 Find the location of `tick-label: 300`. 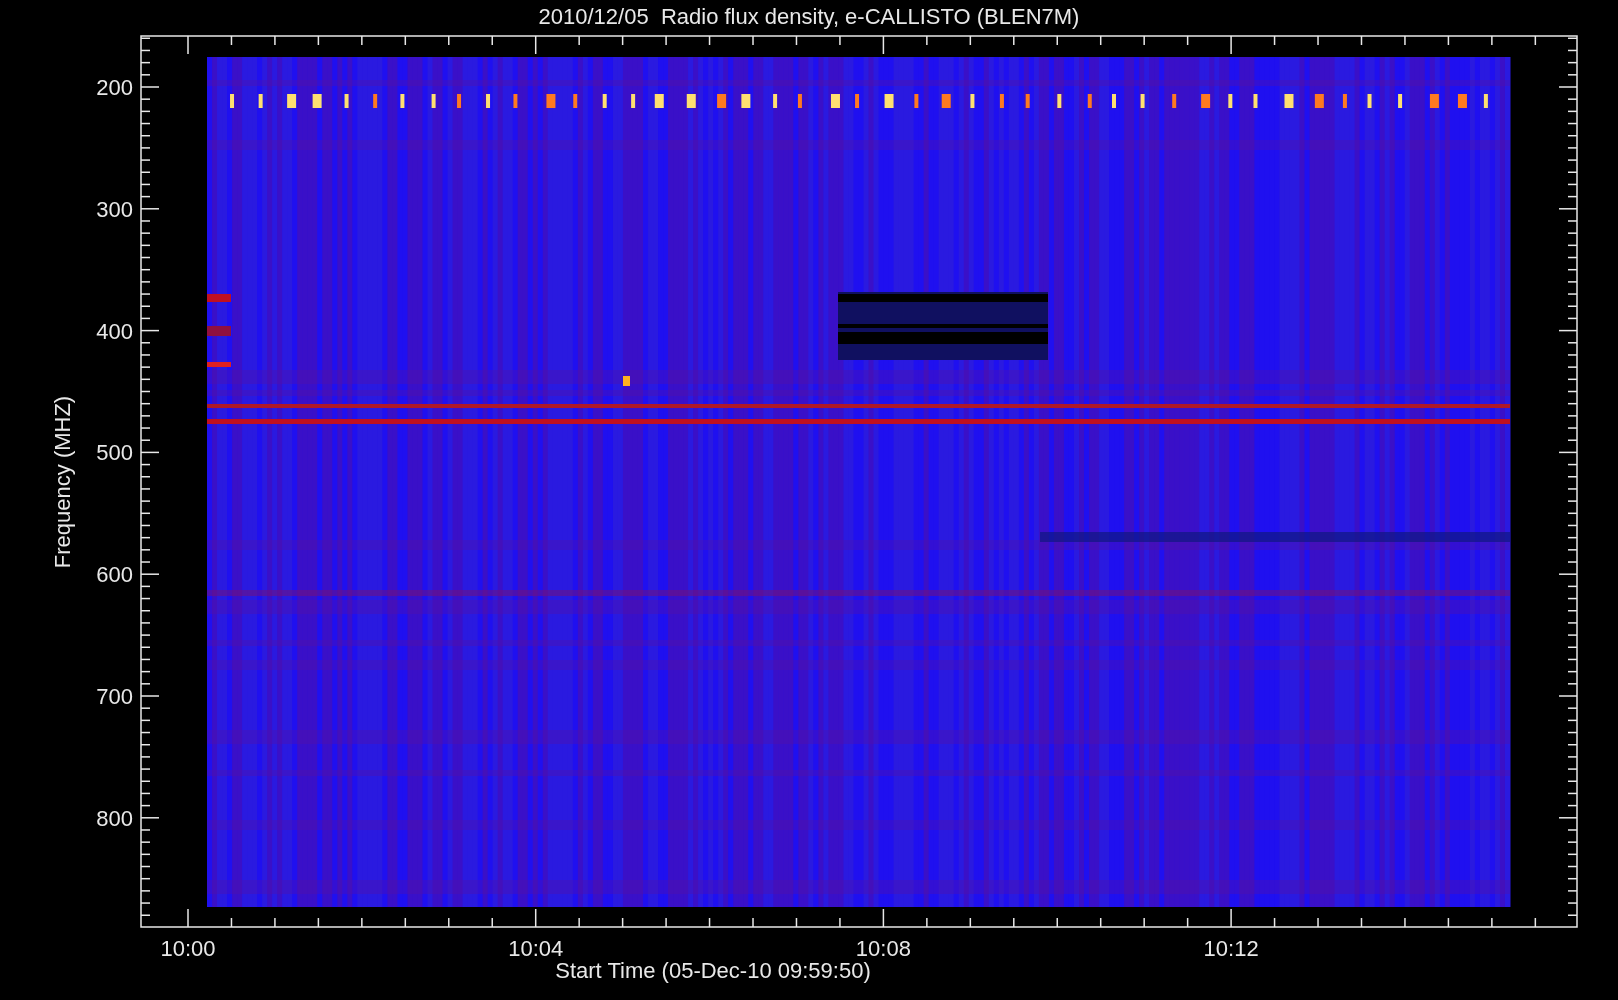

tick-label: 300 is located at coordinates (114, 209).